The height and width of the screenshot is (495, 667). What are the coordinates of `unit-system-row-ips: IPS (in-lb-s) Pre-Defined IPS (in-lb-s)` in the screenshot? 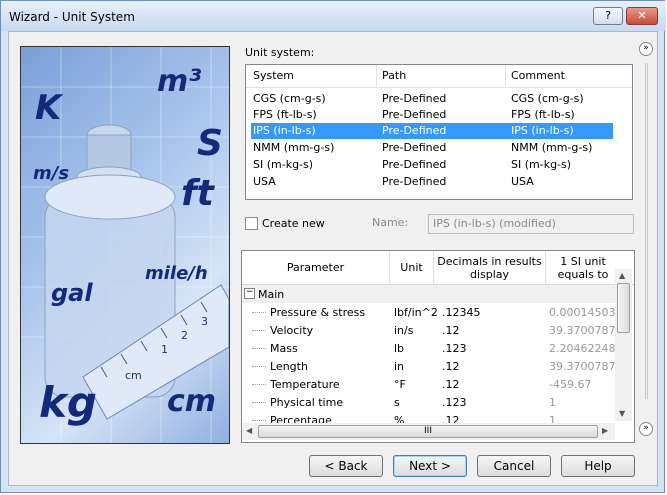 It's located at (432, 131).